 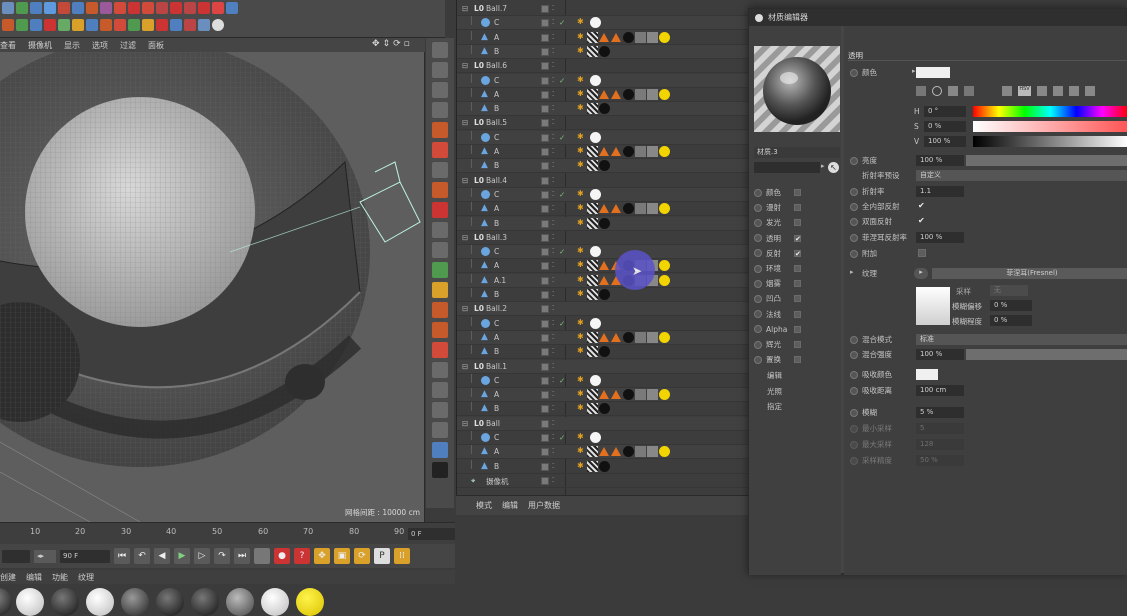 What do you see at coordinates (162, 556) in the screenshot?
I see `prev-frame-button: ◀` at bounding box center [162, 556].